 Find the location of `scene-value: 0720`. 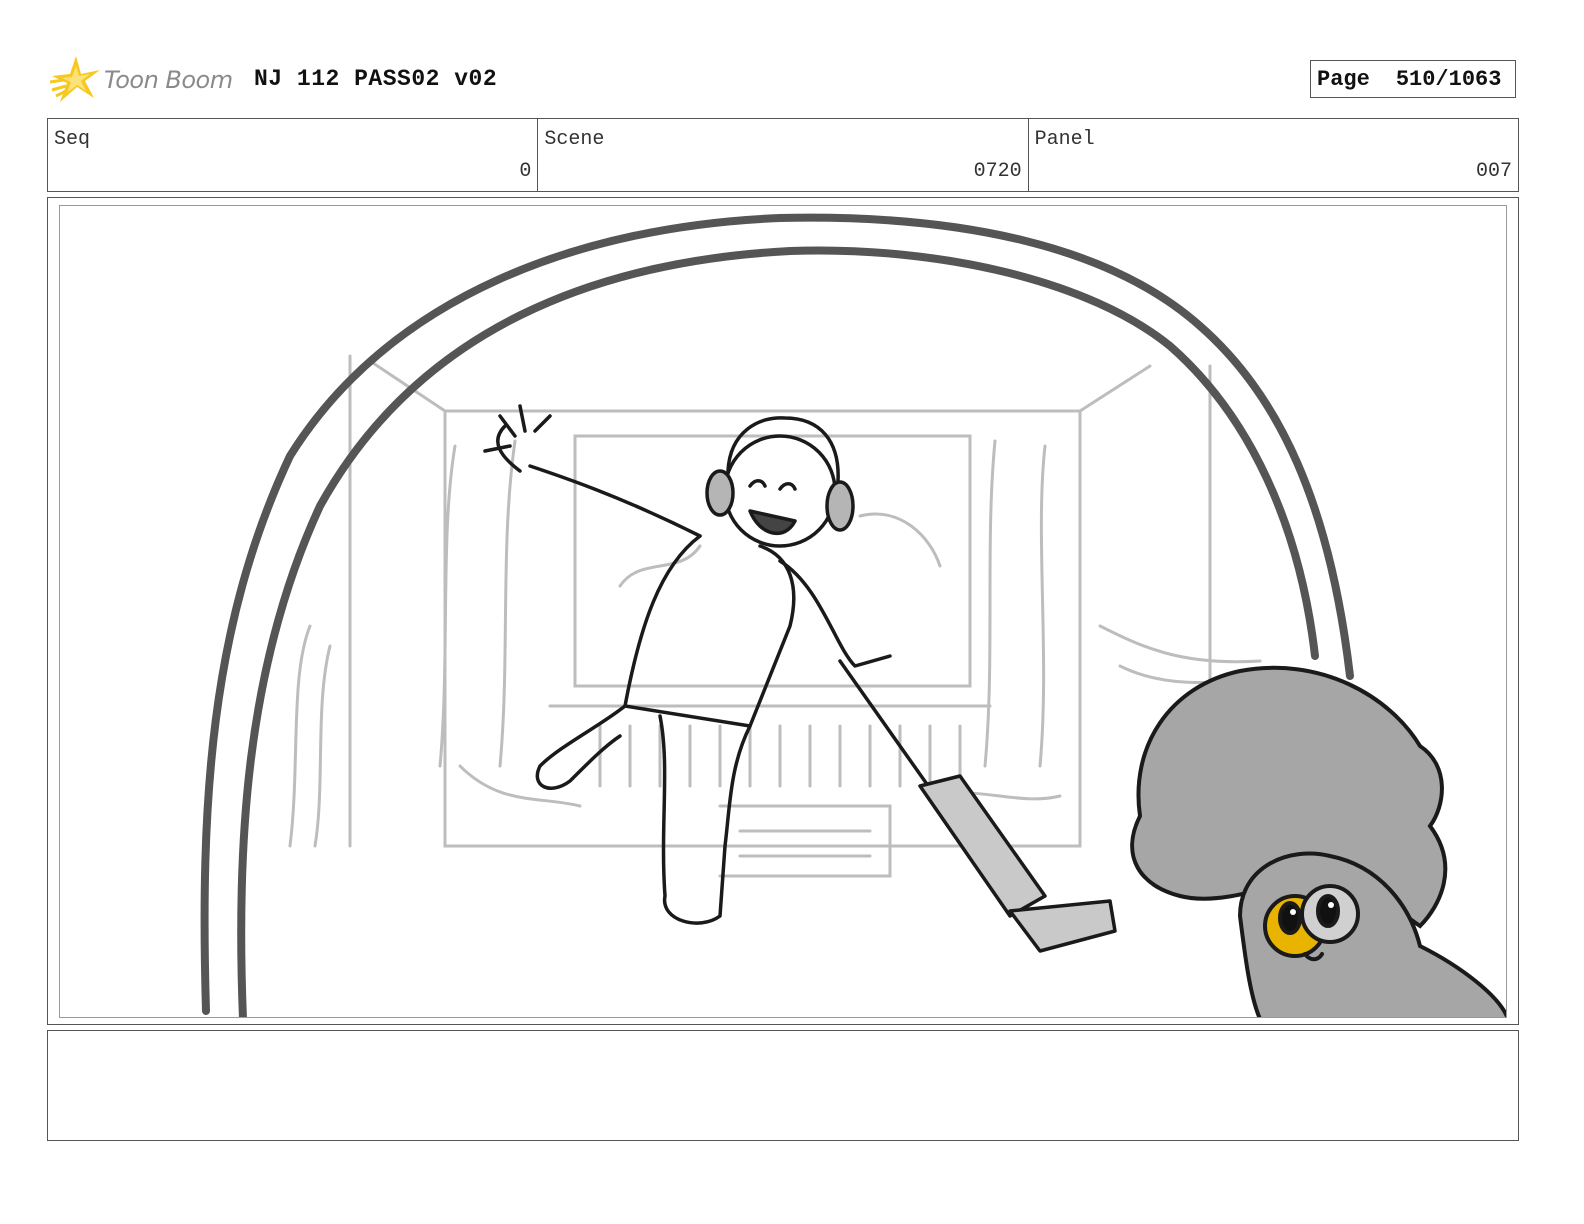

scene-value: 0720 is located at coordinates (997, 171).